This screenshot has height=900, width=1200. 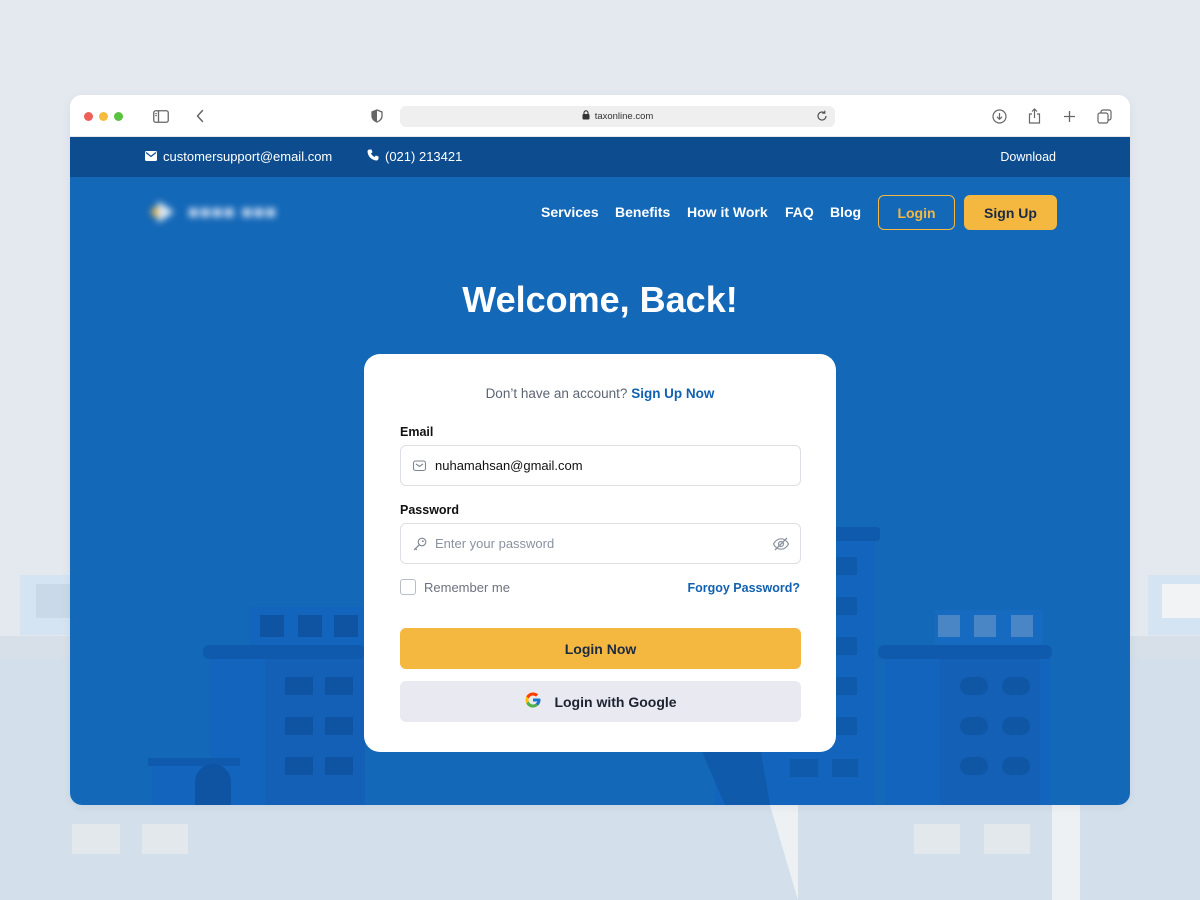 What do you see at coordinates (999, 116) in the screenshot?
I see `download-icon` at bounding box center [999, 116].